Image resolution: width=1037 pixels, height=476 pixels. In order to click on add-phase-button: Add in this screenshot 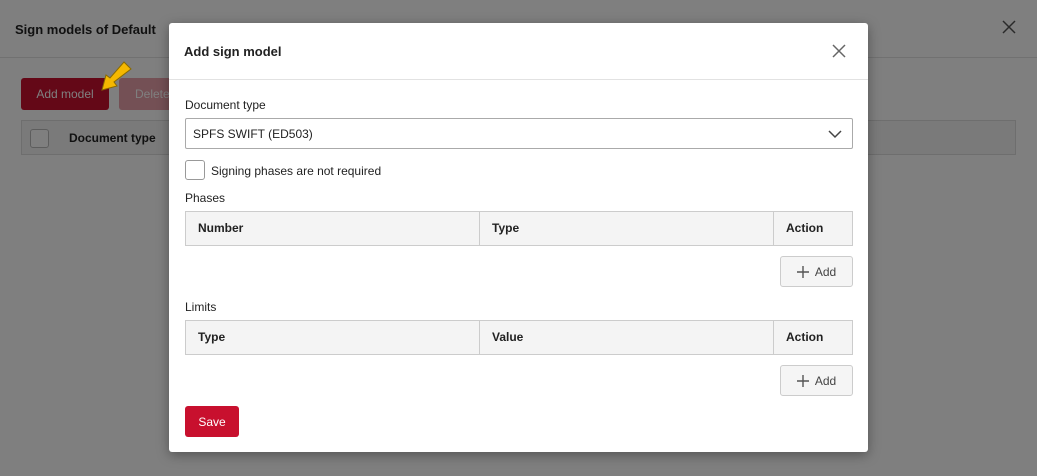, I will do `click(816, 271)`.